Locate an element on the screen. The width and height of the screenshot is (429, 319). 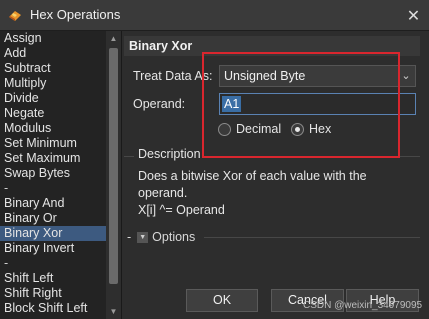
decimal-radio-label: Decimal is located at coordinates (259, 129).